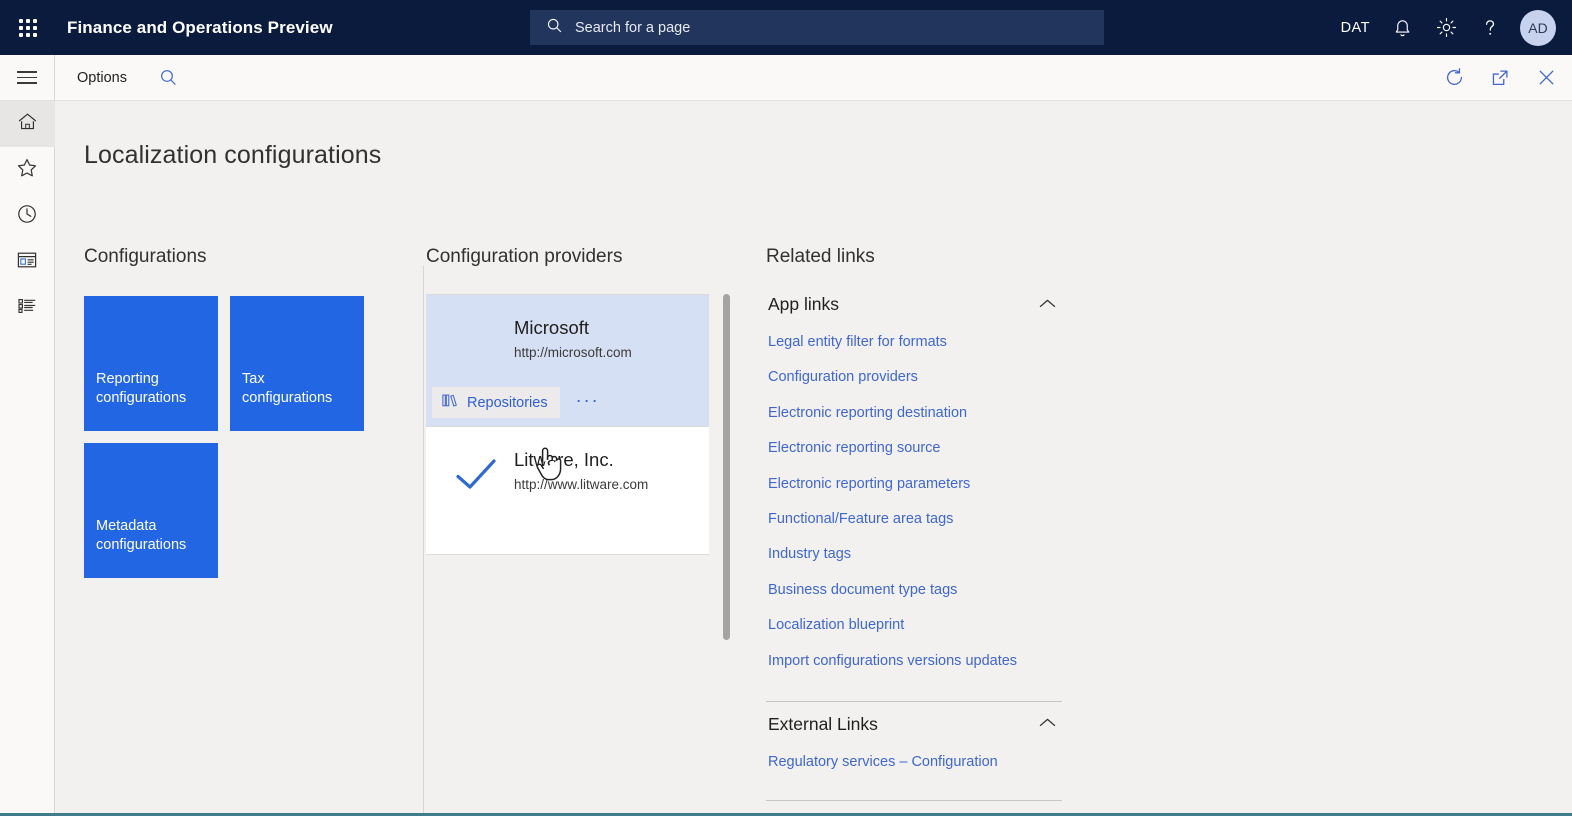 The height and width of the screenshot is (816, 1572). I want to click on related-links-heading: Related links, so click(820, 256).